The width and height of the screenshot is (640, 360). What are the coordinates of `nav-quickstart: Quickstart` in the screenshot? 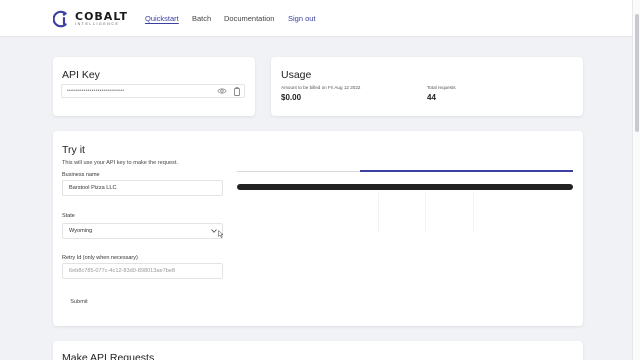 It's located at (162, 18).